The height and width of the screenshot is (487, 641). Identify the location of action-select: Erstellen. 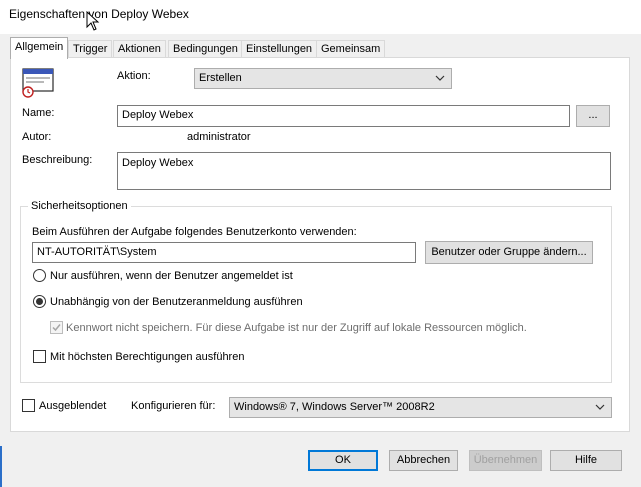
(323, 78).